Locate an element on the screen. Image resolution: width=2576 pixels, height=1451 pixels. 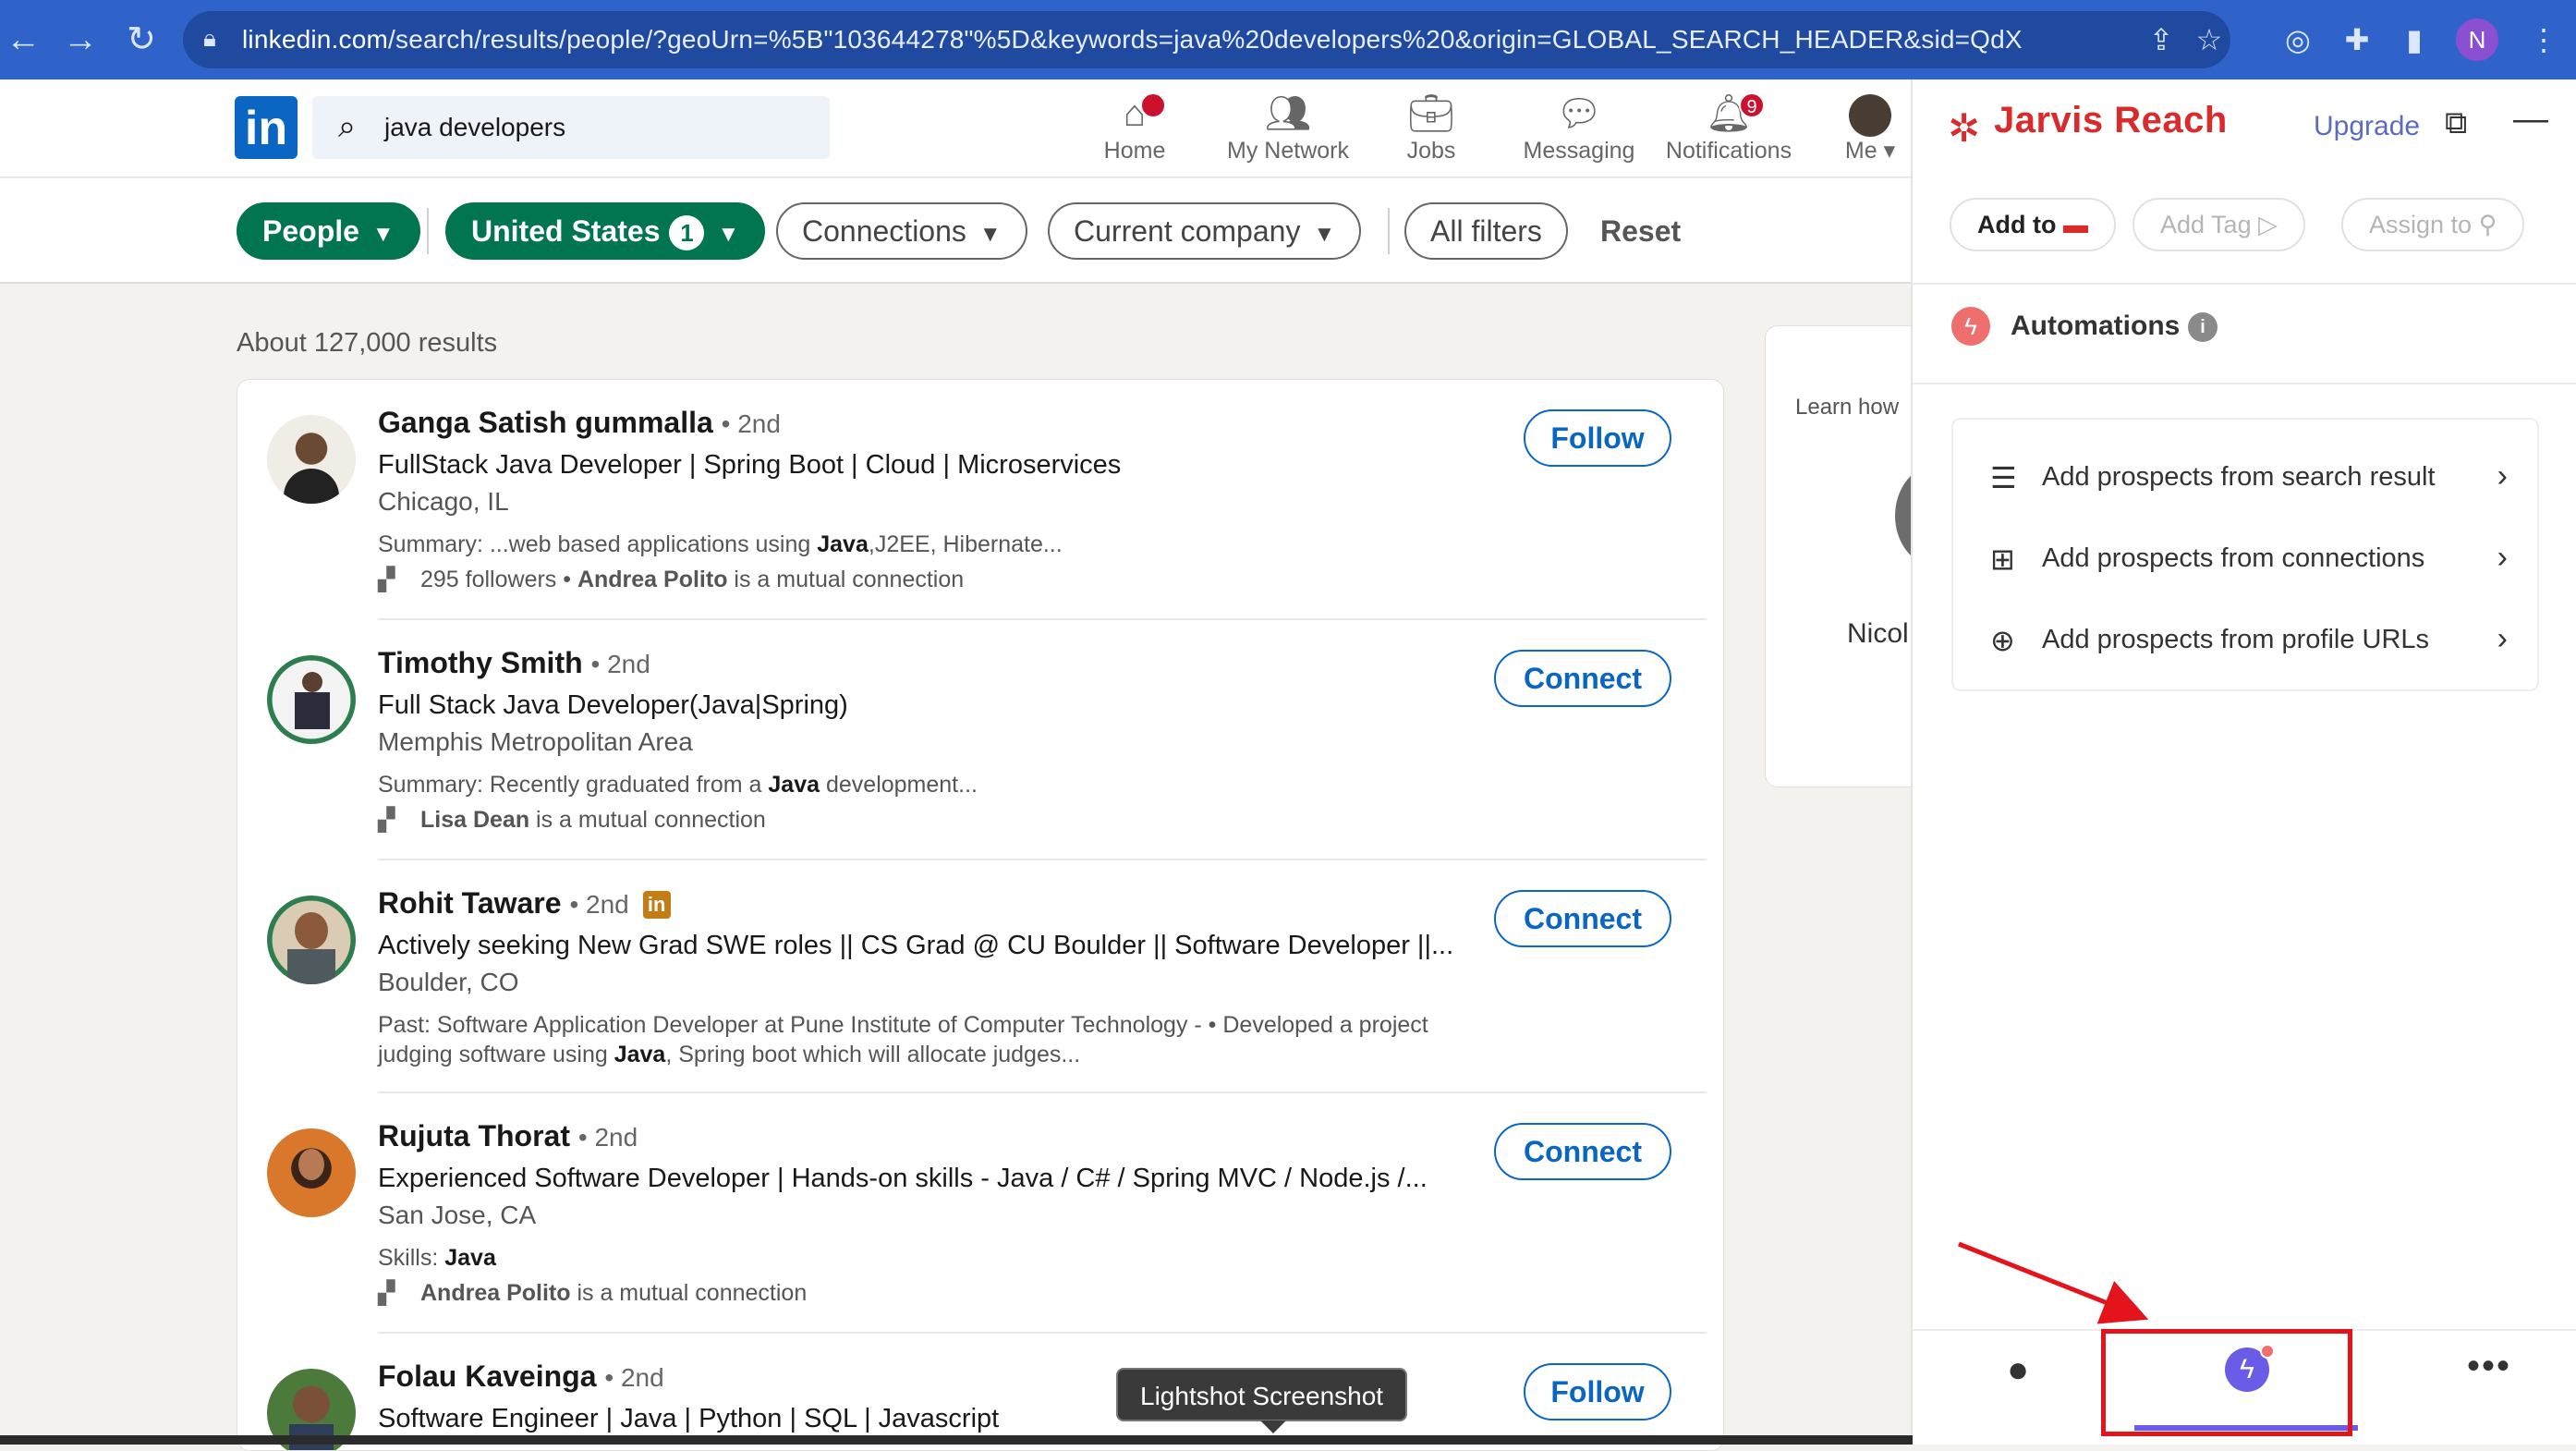
add-tag-button: Add Tag ▷ is located at coordinates (2218, 224).